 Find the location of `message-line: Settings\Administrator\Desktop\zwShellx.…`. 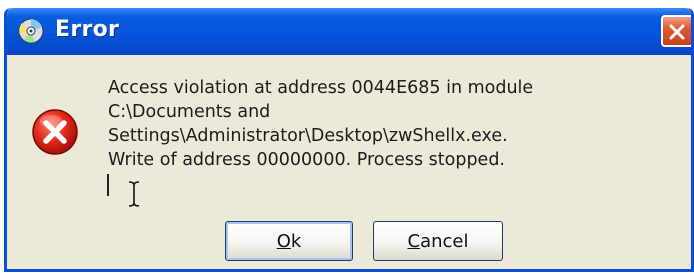

message-line: Settings\Administrator\Desktop\zwShellx.… is located at coordinates (308, 136).